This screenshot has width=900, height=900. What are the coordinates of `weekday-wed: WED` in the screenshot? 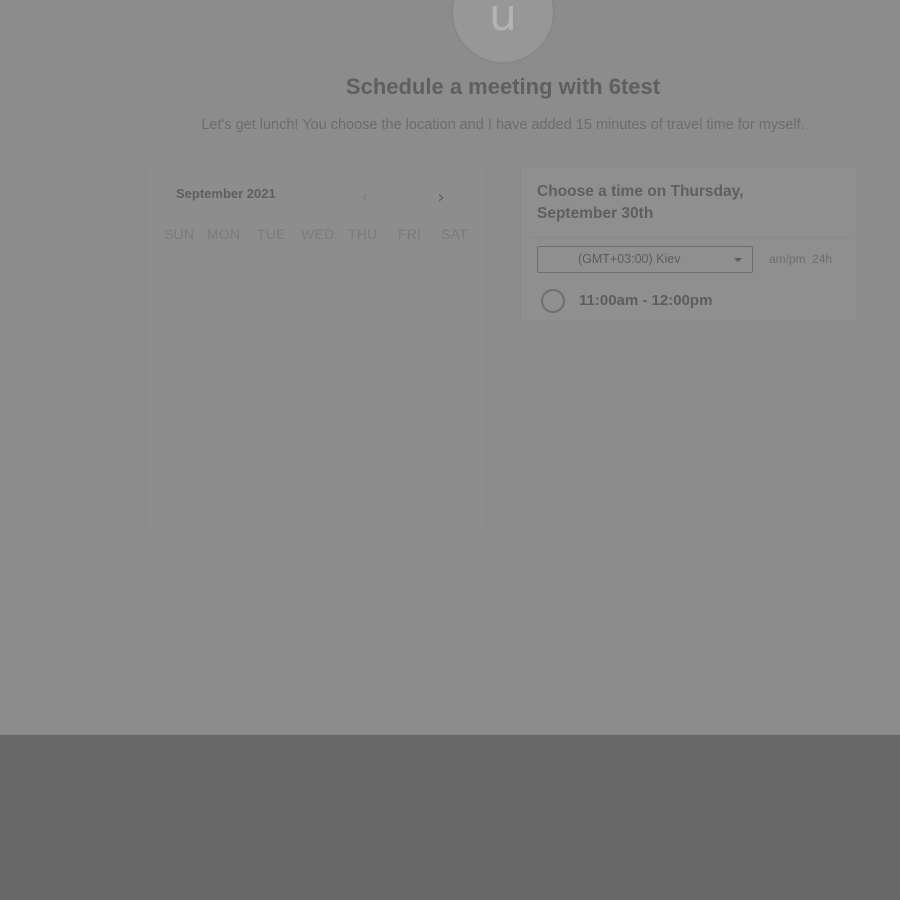 It's located at (318, 234).